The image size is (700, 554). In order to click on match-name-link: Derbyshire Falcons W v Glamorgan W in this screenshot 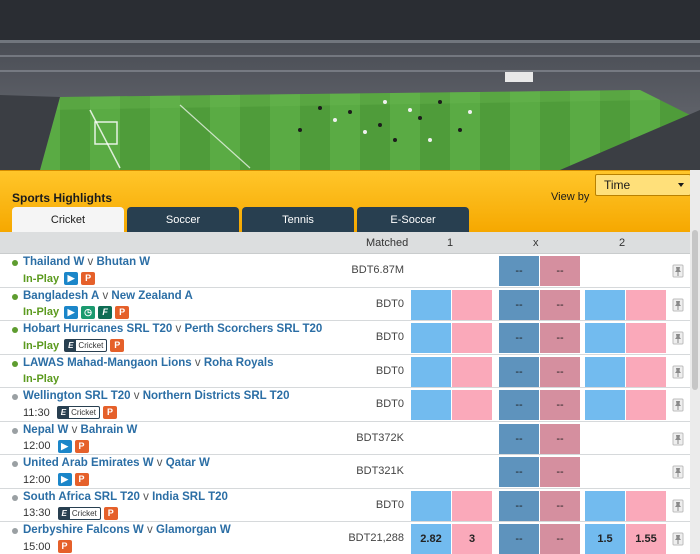, I will do `click(127, 530)`.